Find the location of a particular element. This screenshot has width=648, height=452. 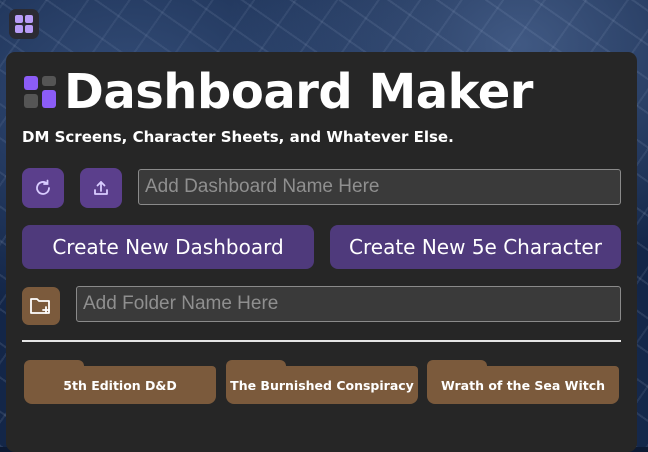

folder-item: Wrath of the Sea Witch is located at coordinates (523, 382).